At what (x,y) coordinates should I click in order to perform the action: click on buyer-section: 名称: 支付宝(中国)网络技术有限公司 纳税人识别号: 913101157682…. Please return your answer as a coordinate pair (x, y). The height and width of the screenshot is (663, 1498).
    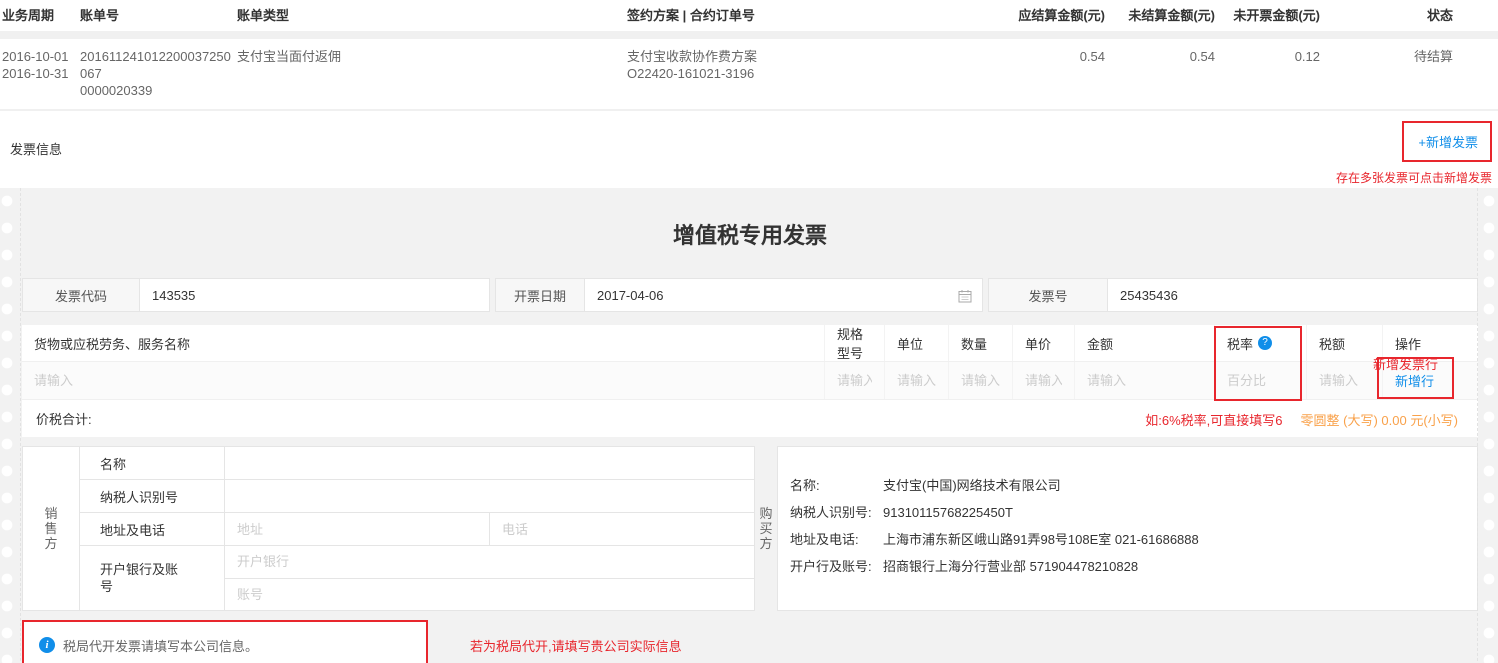
    Looking at the image, I should click on (1127, 528).